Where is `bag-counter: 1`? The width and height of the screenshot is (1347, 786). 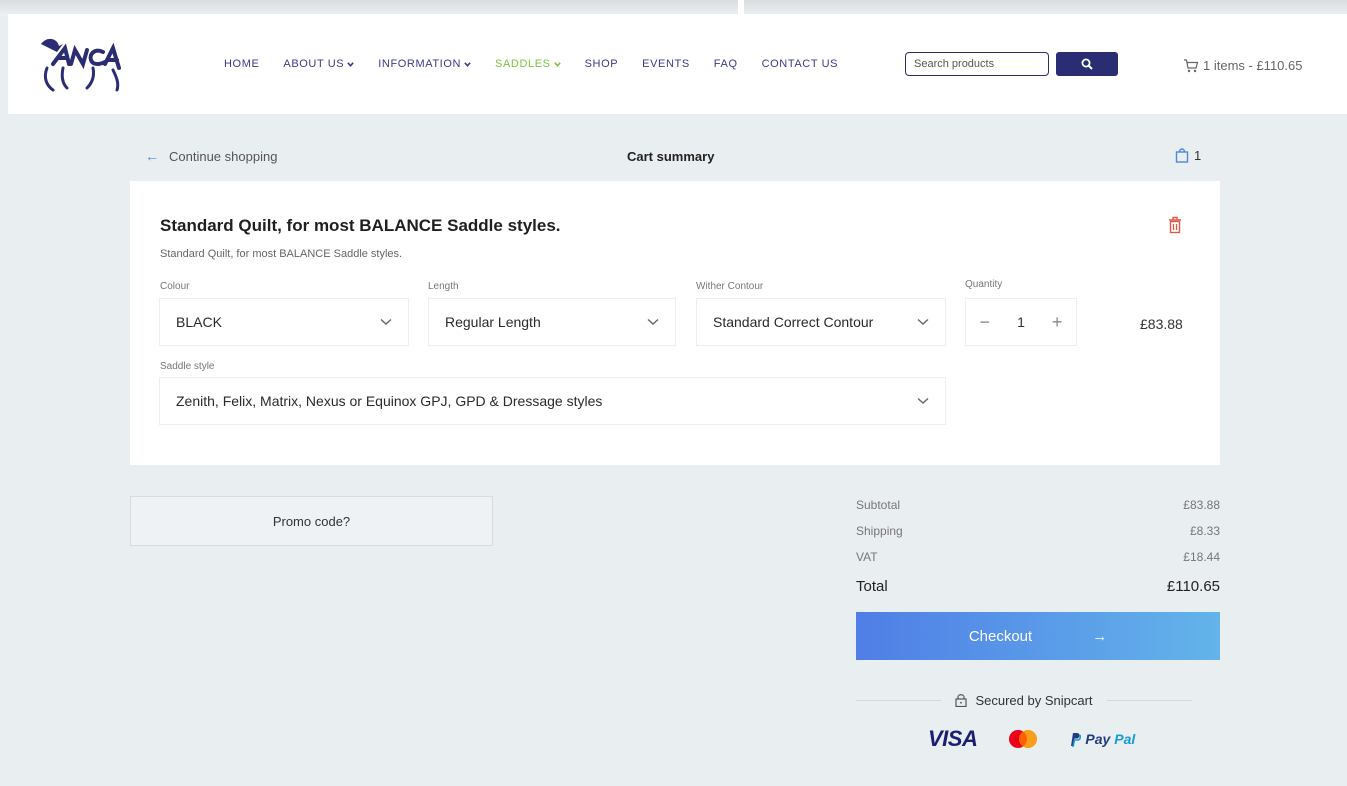 bag-counter: 1 is located at coordinates (1188, 155).